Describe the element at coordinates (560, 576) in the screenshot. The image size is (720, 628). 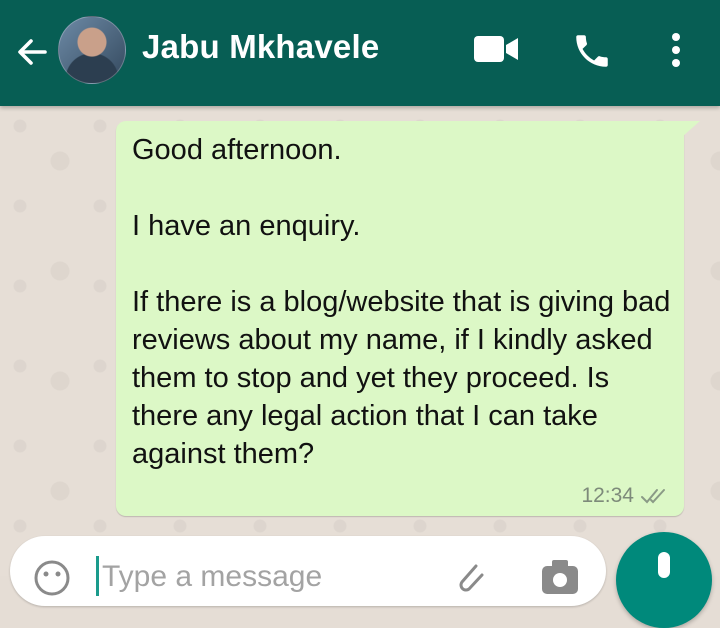
I see `camera-icon` at that location.